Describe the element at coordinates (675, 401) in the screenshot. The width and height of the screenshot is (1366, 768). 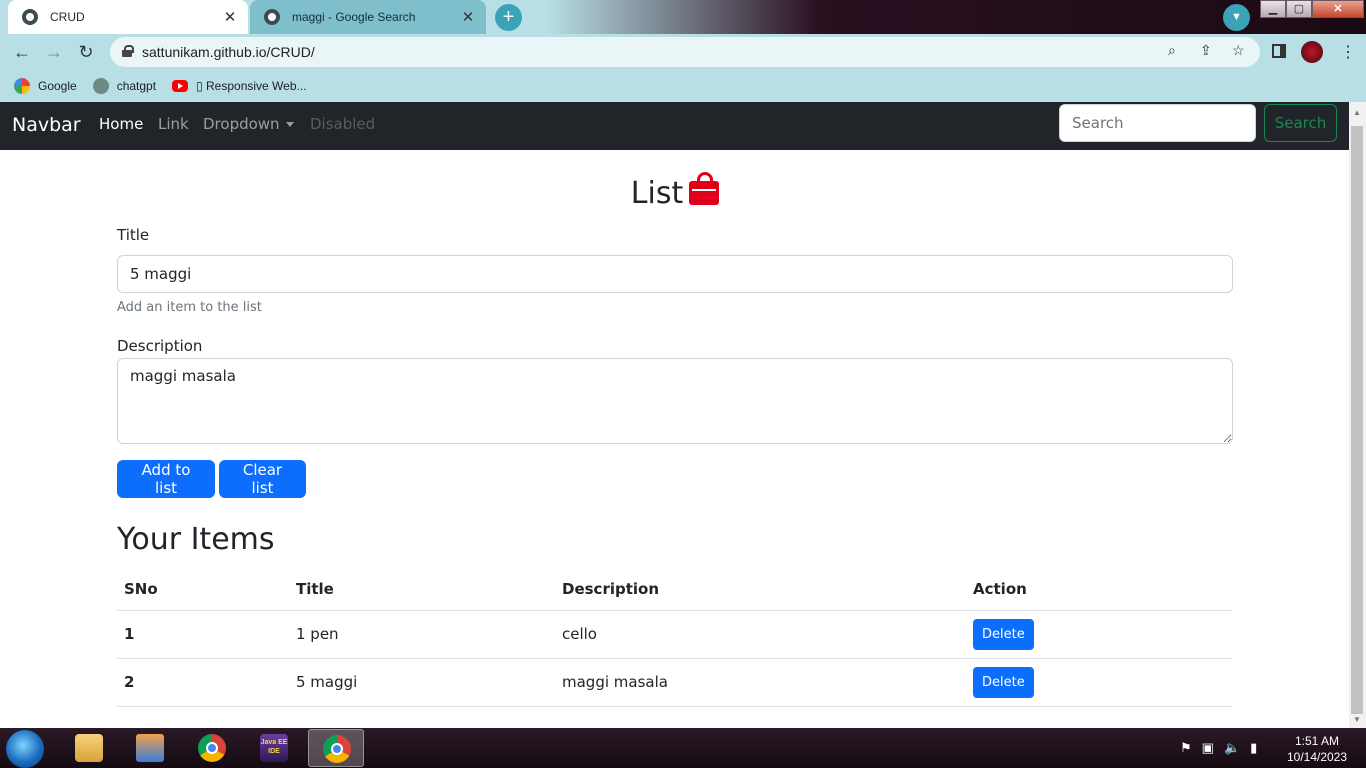
I see `description-textarea: maggi masala` at that location.